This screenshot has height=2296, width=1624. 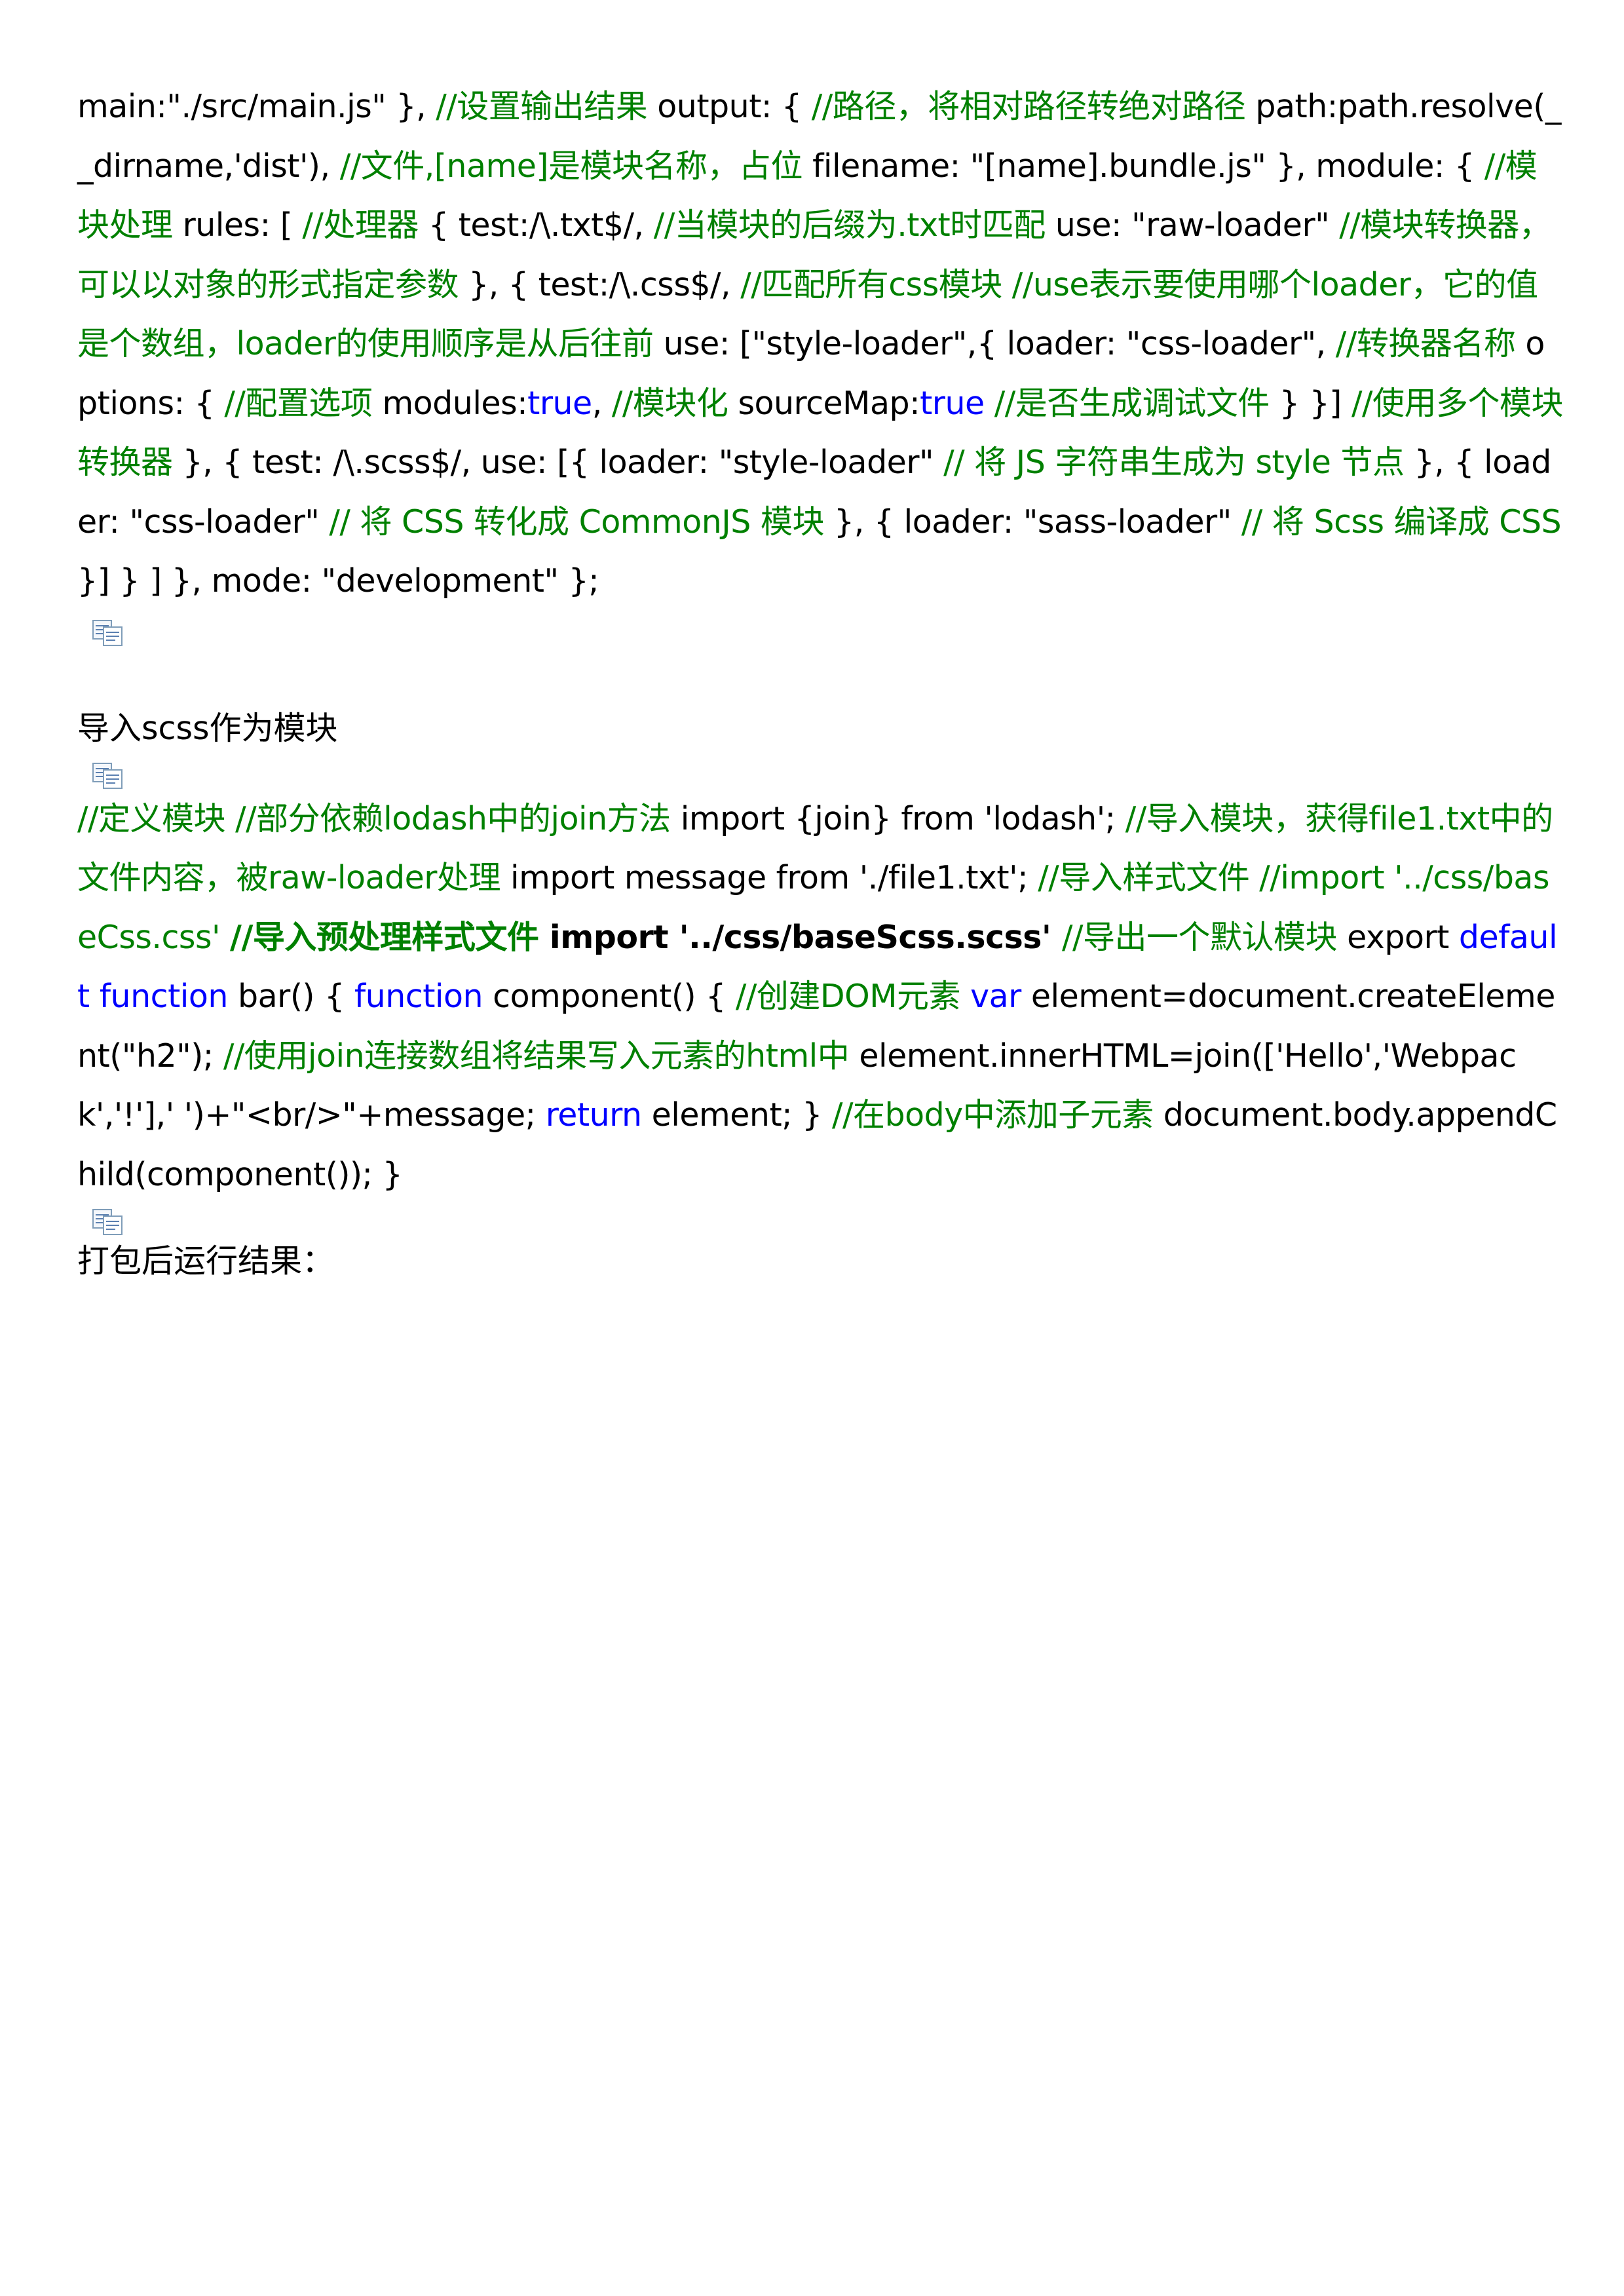 What do you see at coordinates (571, 166) in the screenshot?
I see `code-token-comment: //文件,[name]是模块名称，占位` at bounding box center [571, 166].